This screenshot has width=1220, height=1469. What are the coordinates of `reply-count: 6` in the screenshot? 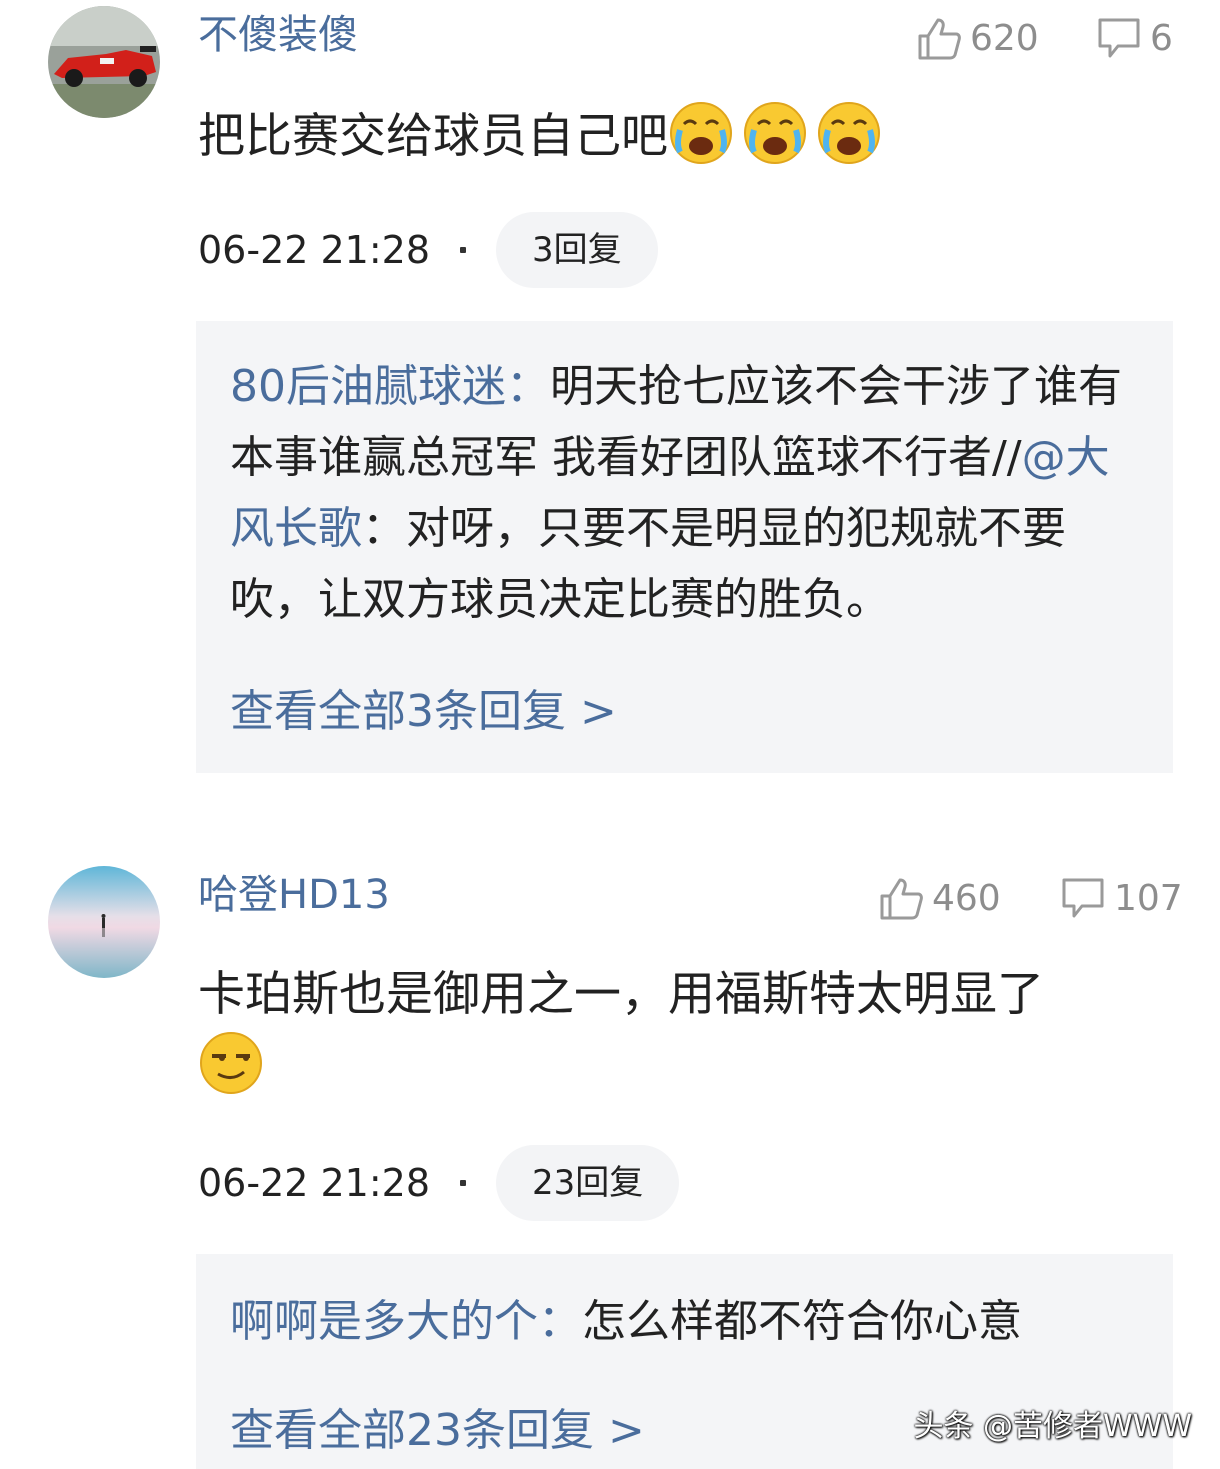 It's located at (1161, 38).